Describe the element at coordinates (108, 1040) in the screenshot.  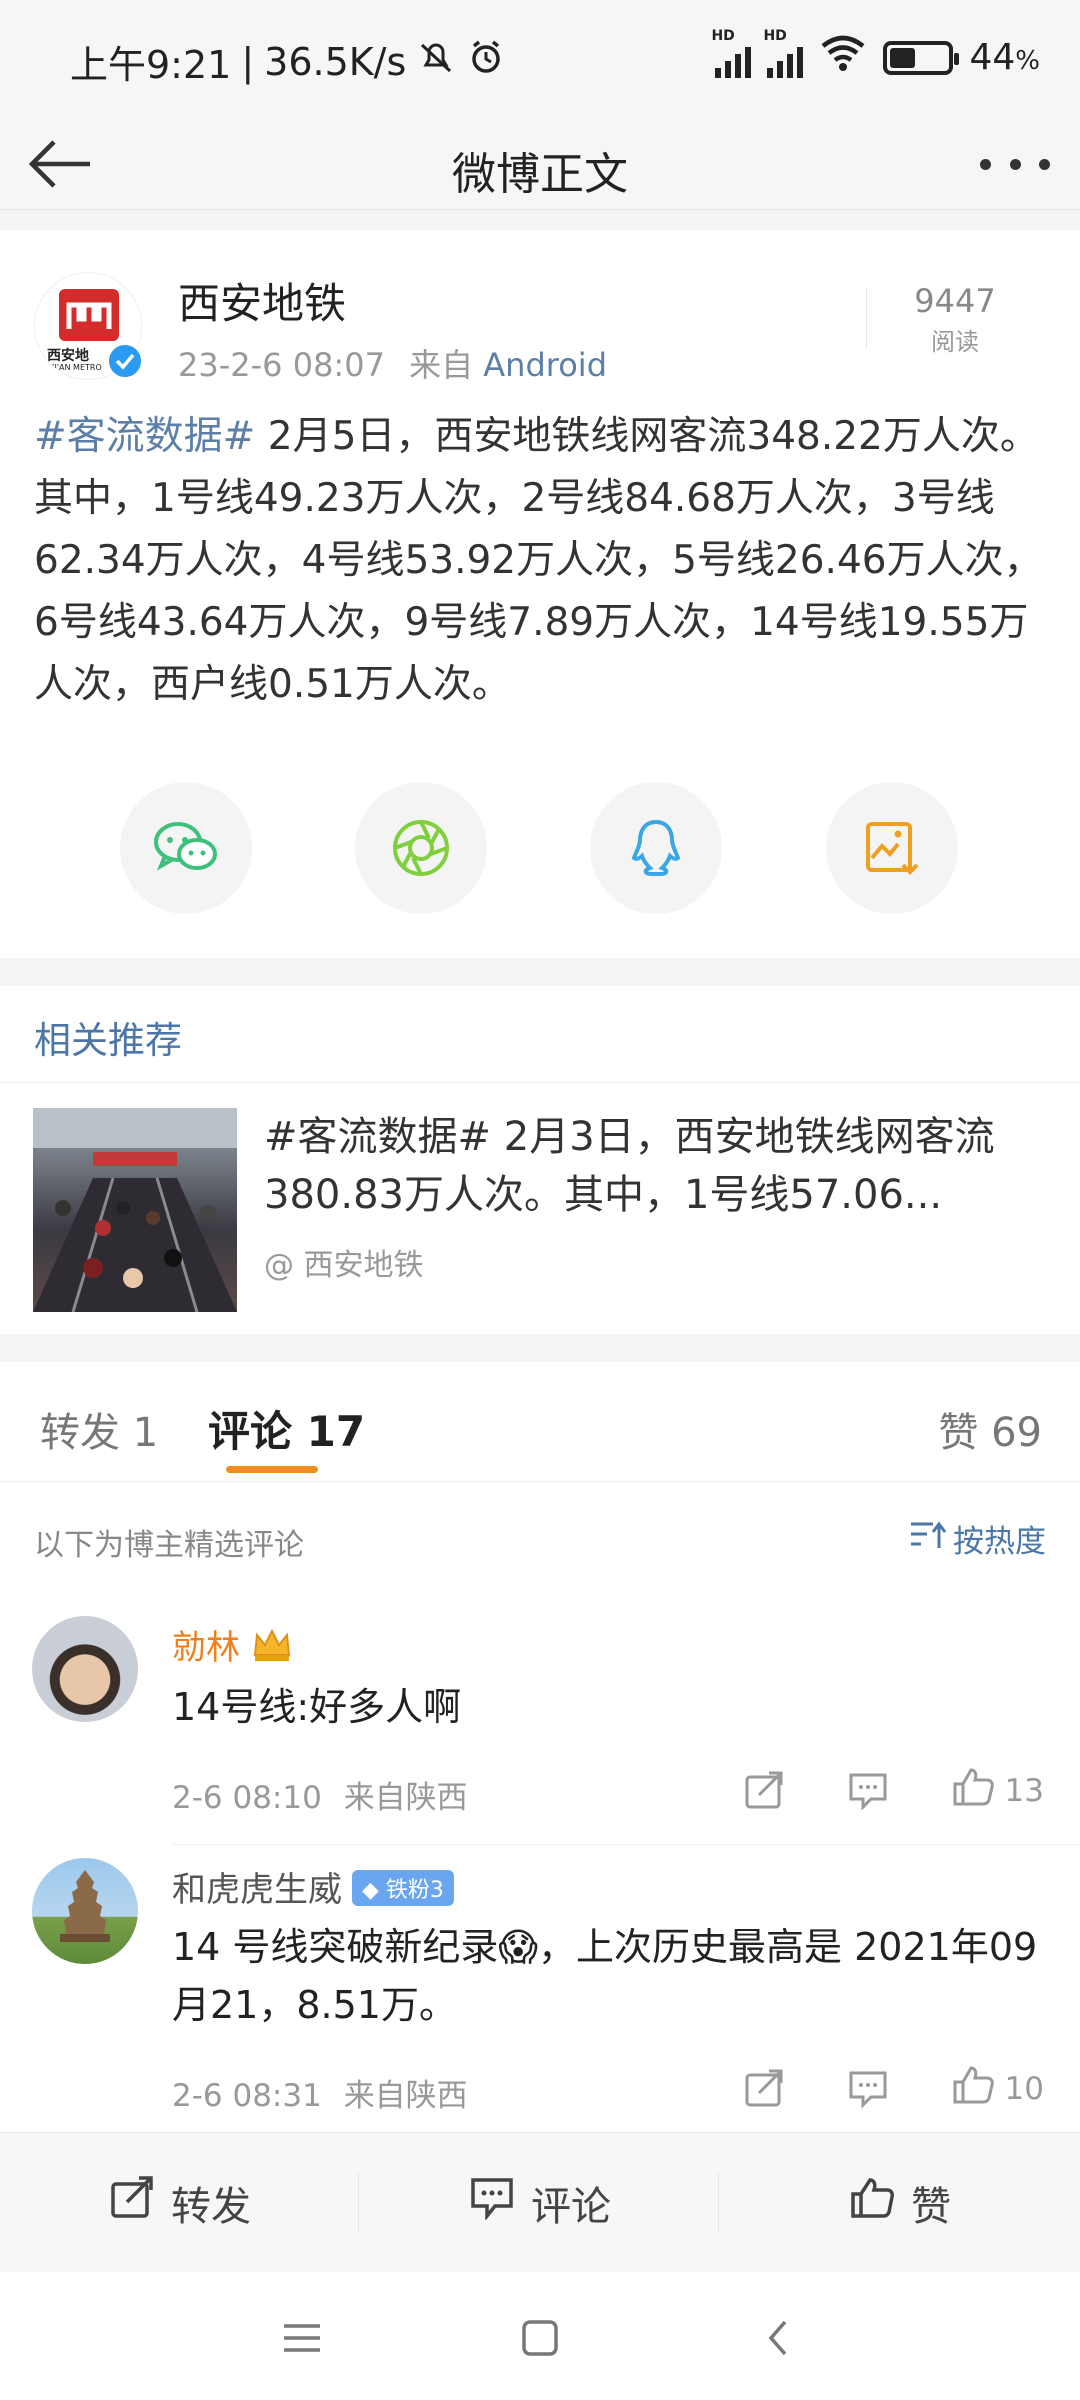
I see `section-title: 相关推荐` at that location.